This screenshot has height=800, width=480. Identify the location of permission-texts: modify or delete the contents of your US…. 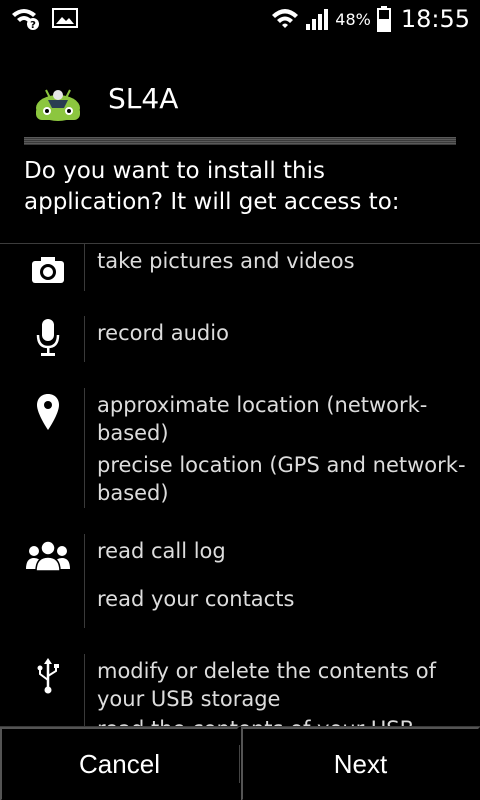
(287, 691).